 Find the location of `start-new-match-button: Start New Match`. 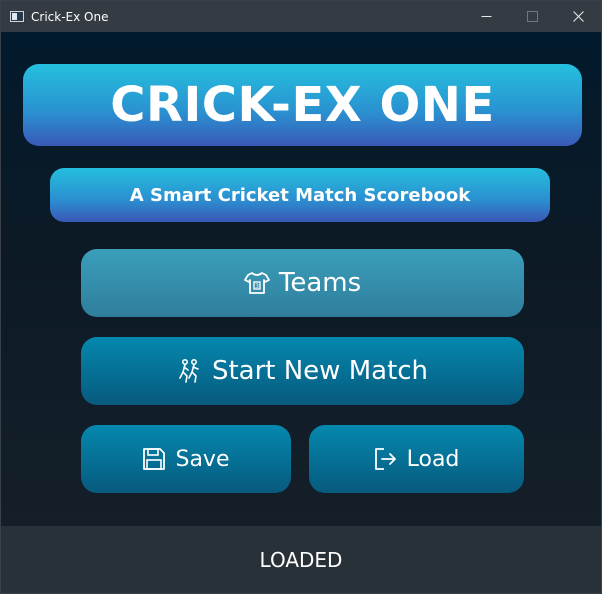

start-new-match-button: Start New Match is located at coordinates (302, 371).